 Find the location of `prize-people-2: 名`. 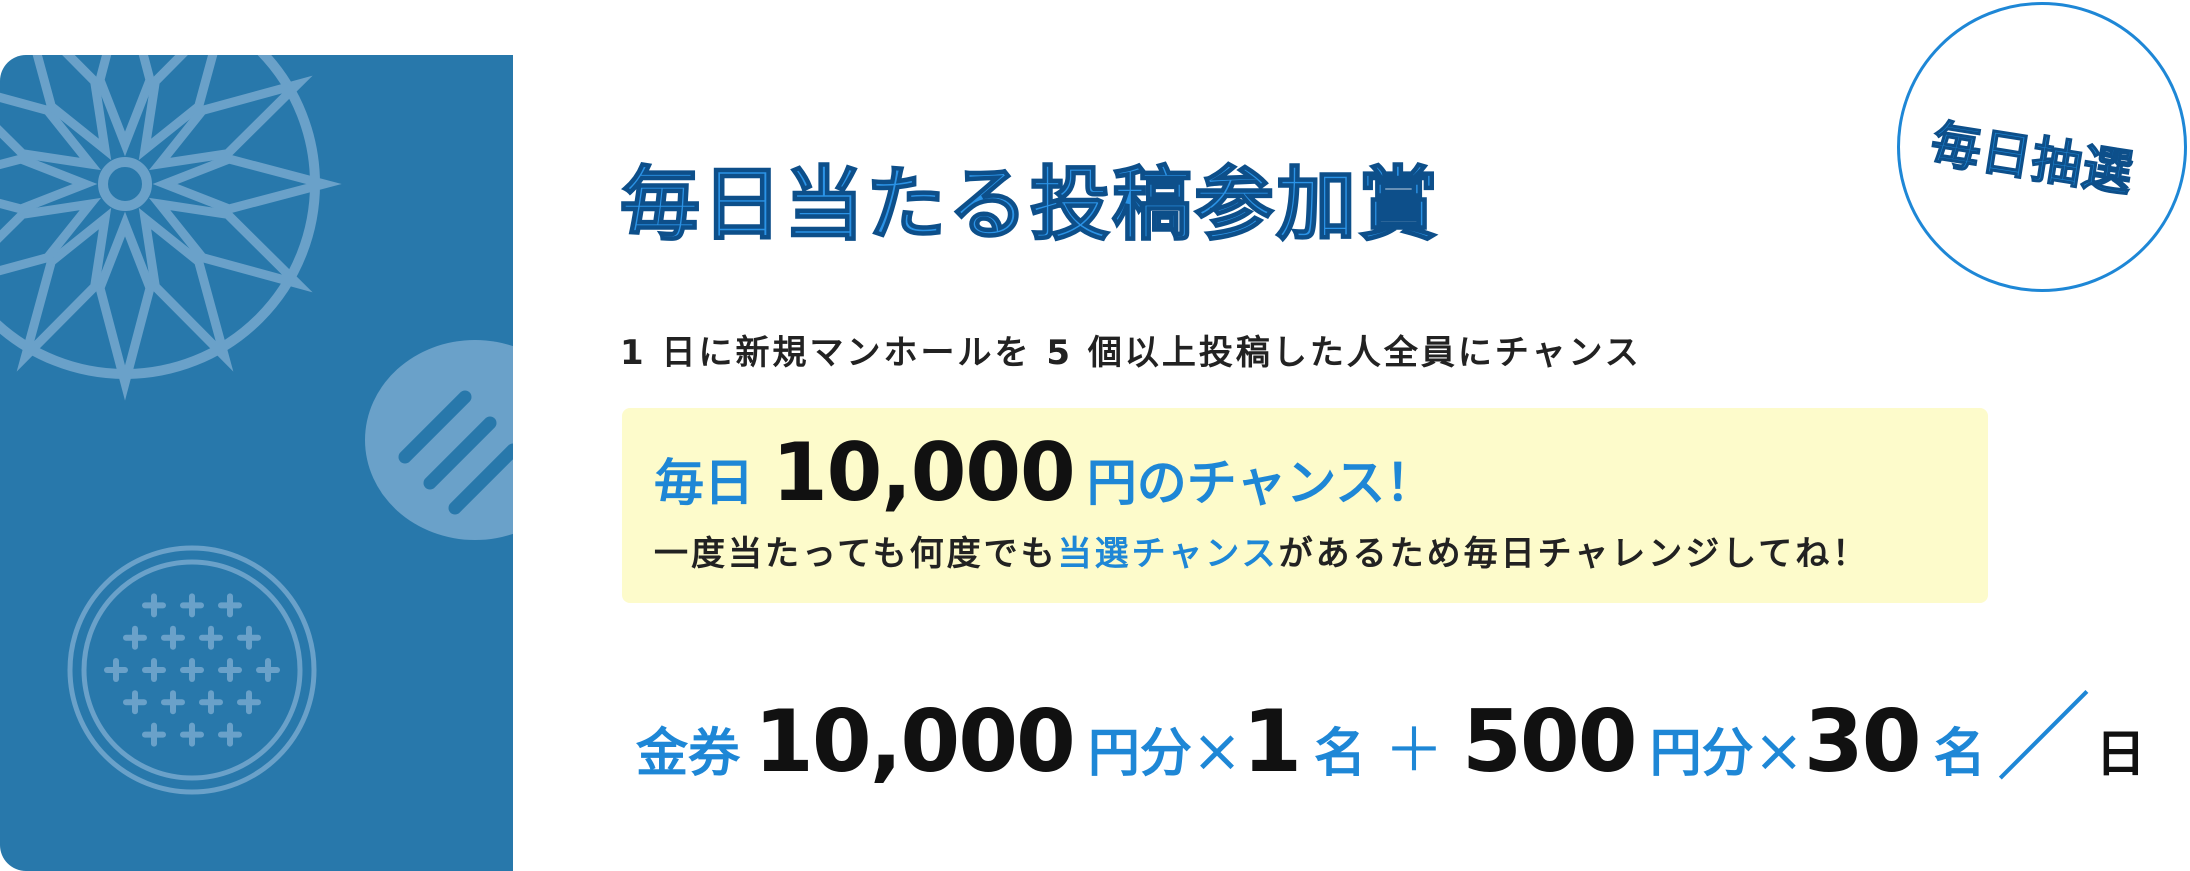

prize-people-2: 名 is located at coordinates (1959, 754).